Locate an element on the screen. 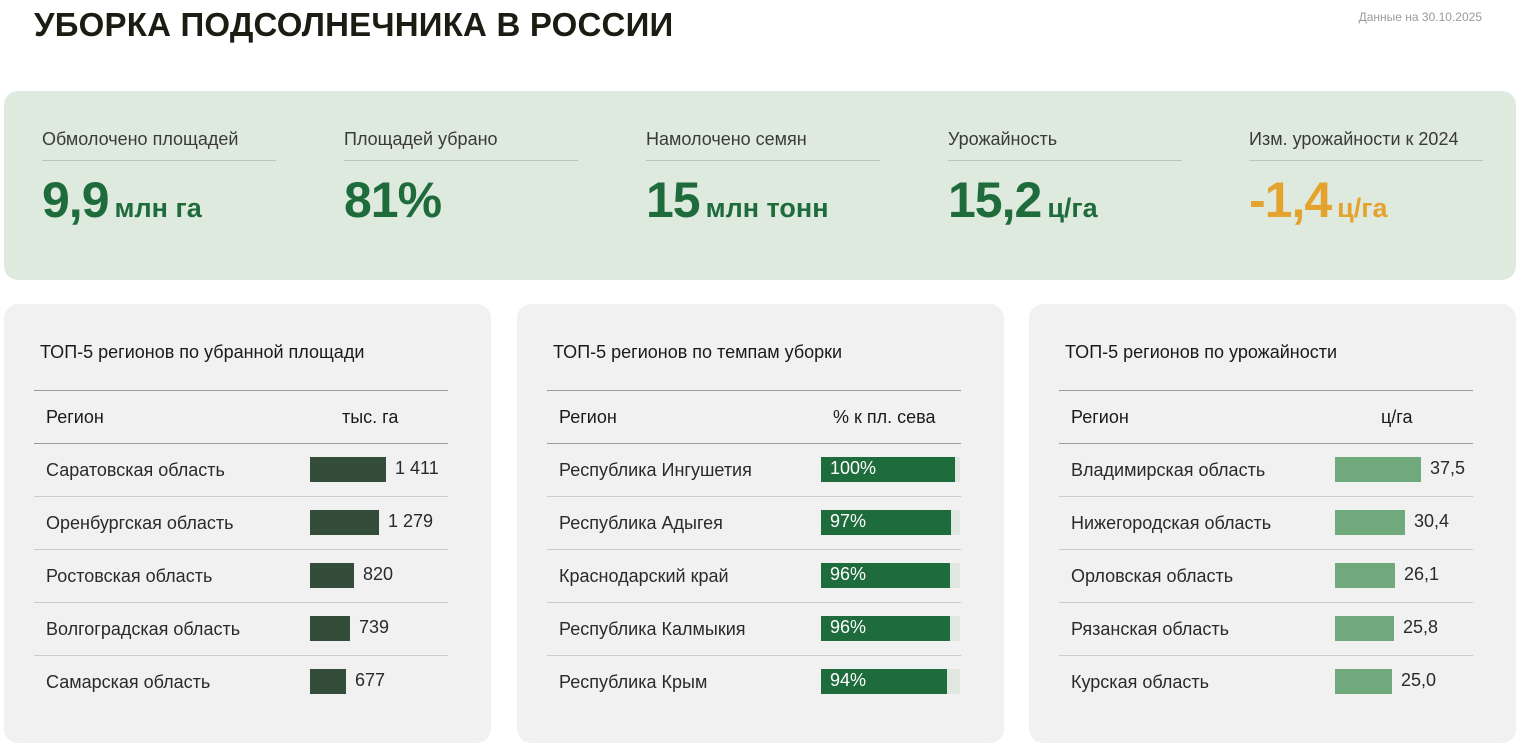 The image size is (1522, 751). region-name: Республика Адыгея is located at coordinates (641, 523).